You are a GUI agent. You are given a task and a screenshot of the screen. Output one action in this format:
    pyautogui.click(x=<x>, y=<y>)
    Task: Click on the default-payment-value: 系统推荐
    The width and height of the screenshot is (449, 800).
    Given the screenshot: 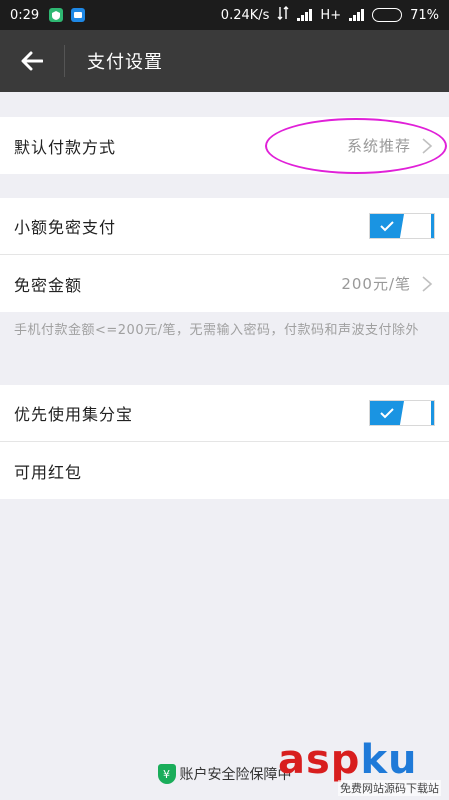 What is the action you would take?
    pyautogui.click(x=378, y=146)
    